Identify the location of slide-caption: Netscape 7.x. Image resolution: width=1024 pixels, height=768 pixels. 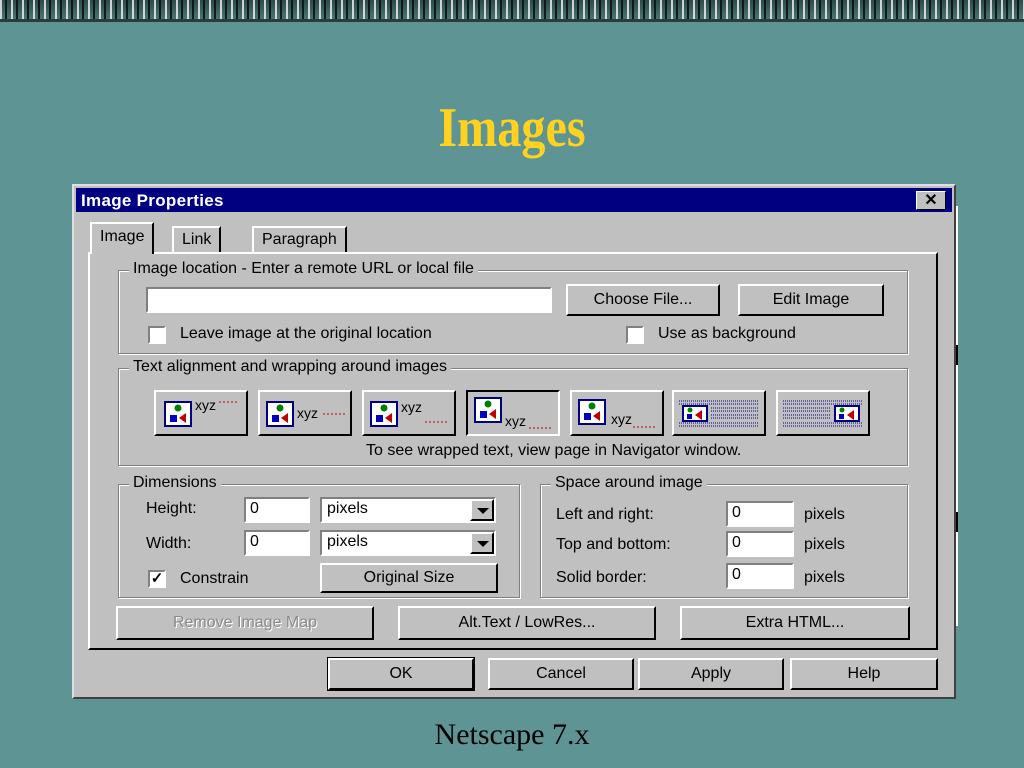
(512, 734).